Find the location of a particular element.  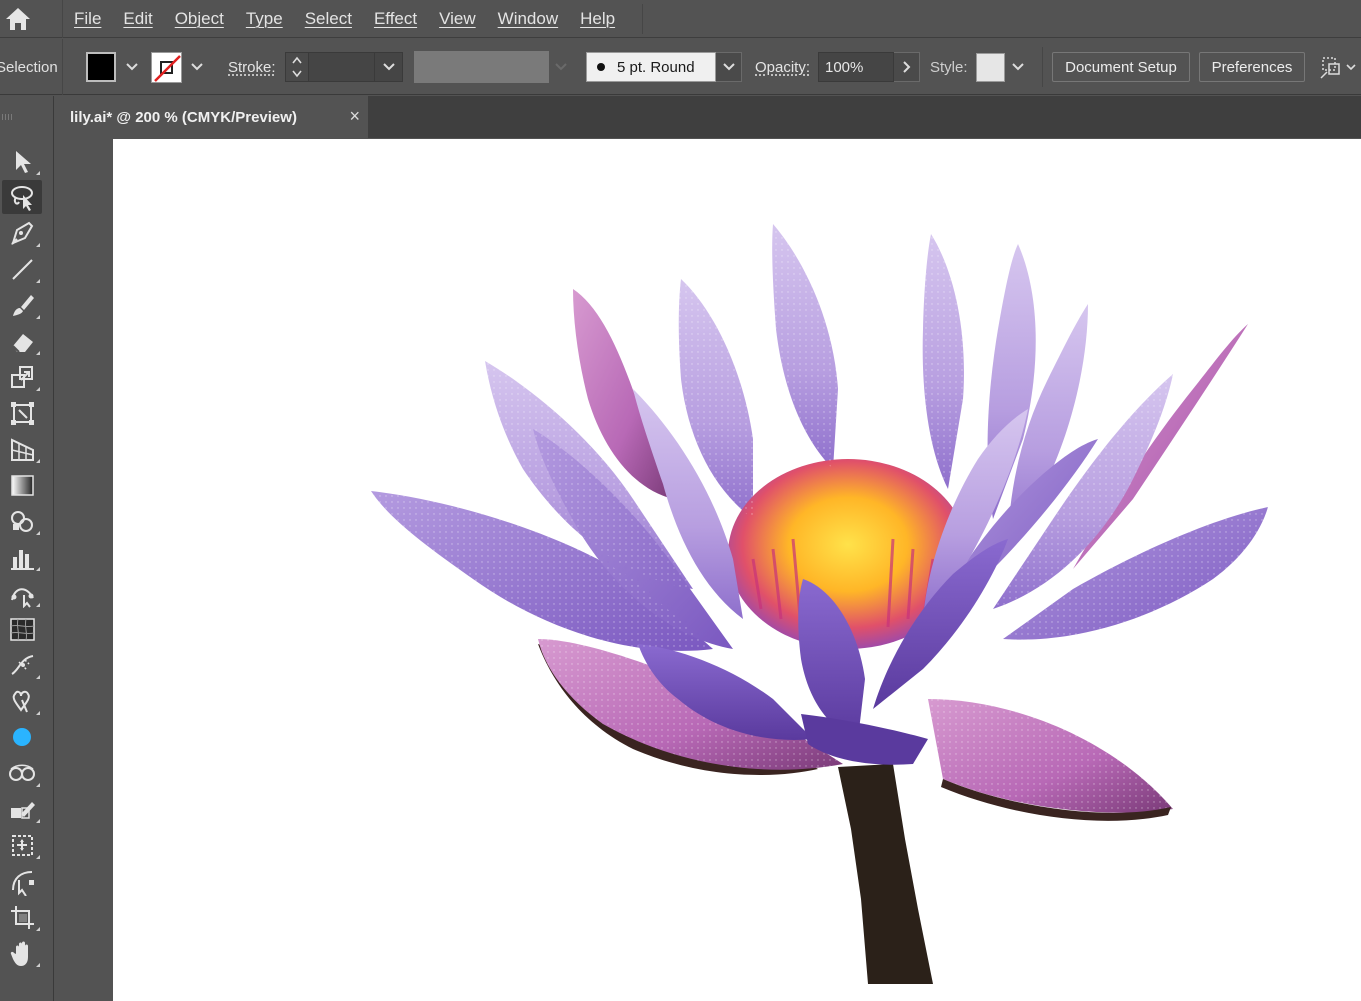

free-transform-tool-button is located at coordinates (22, 413).